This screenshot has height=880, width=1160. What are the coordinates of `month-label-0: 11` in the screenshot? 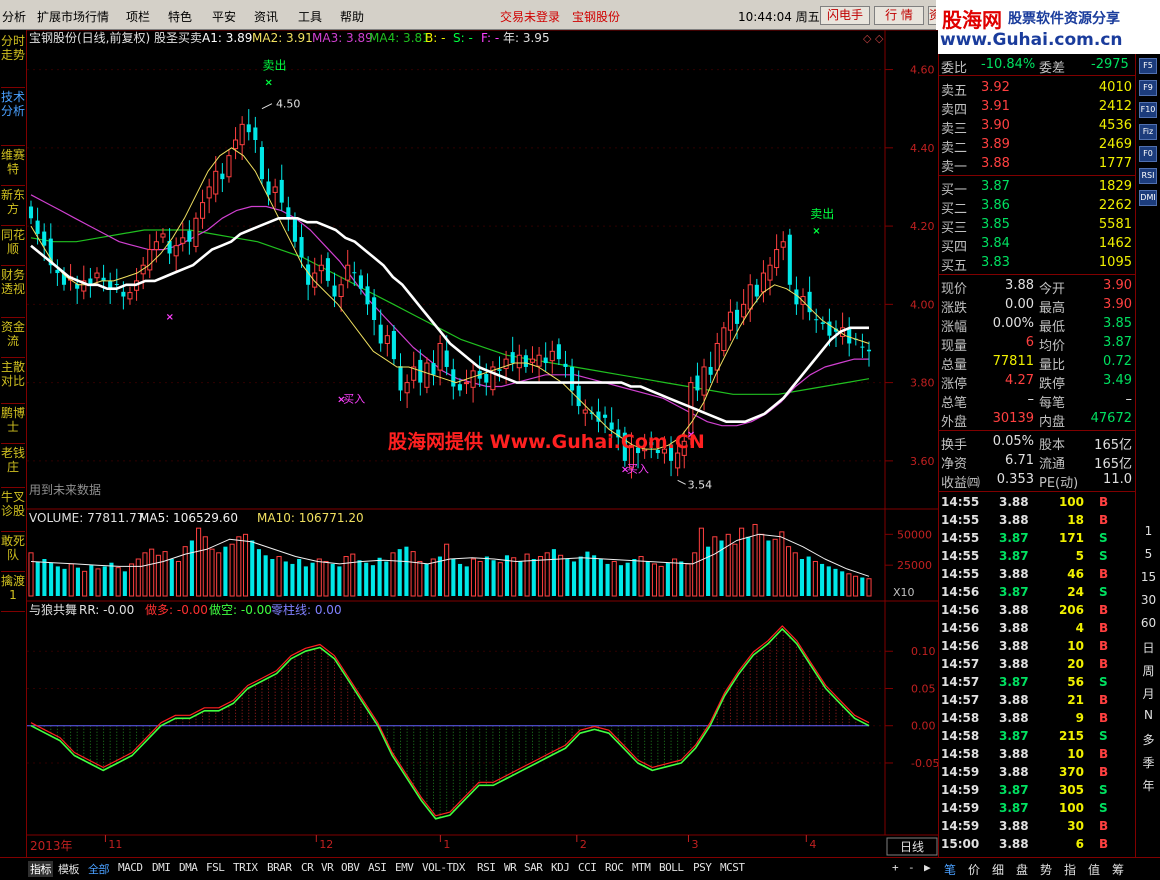 It's located at (115, 844).